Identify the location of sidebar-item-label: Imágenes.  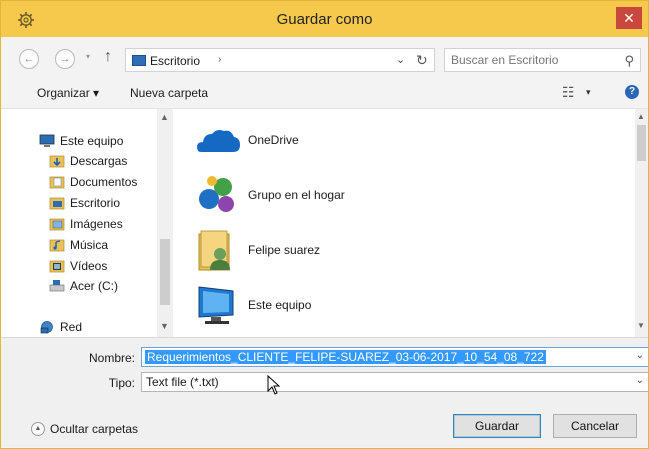
(96, 224).